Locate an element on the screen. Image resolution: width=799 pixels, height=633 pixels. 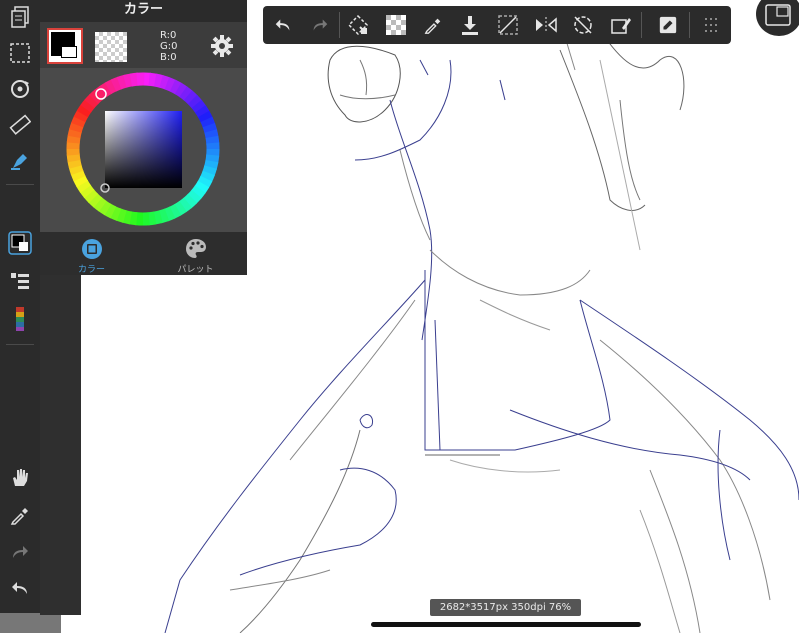
edit-icon is located at coordinates (668, 25).